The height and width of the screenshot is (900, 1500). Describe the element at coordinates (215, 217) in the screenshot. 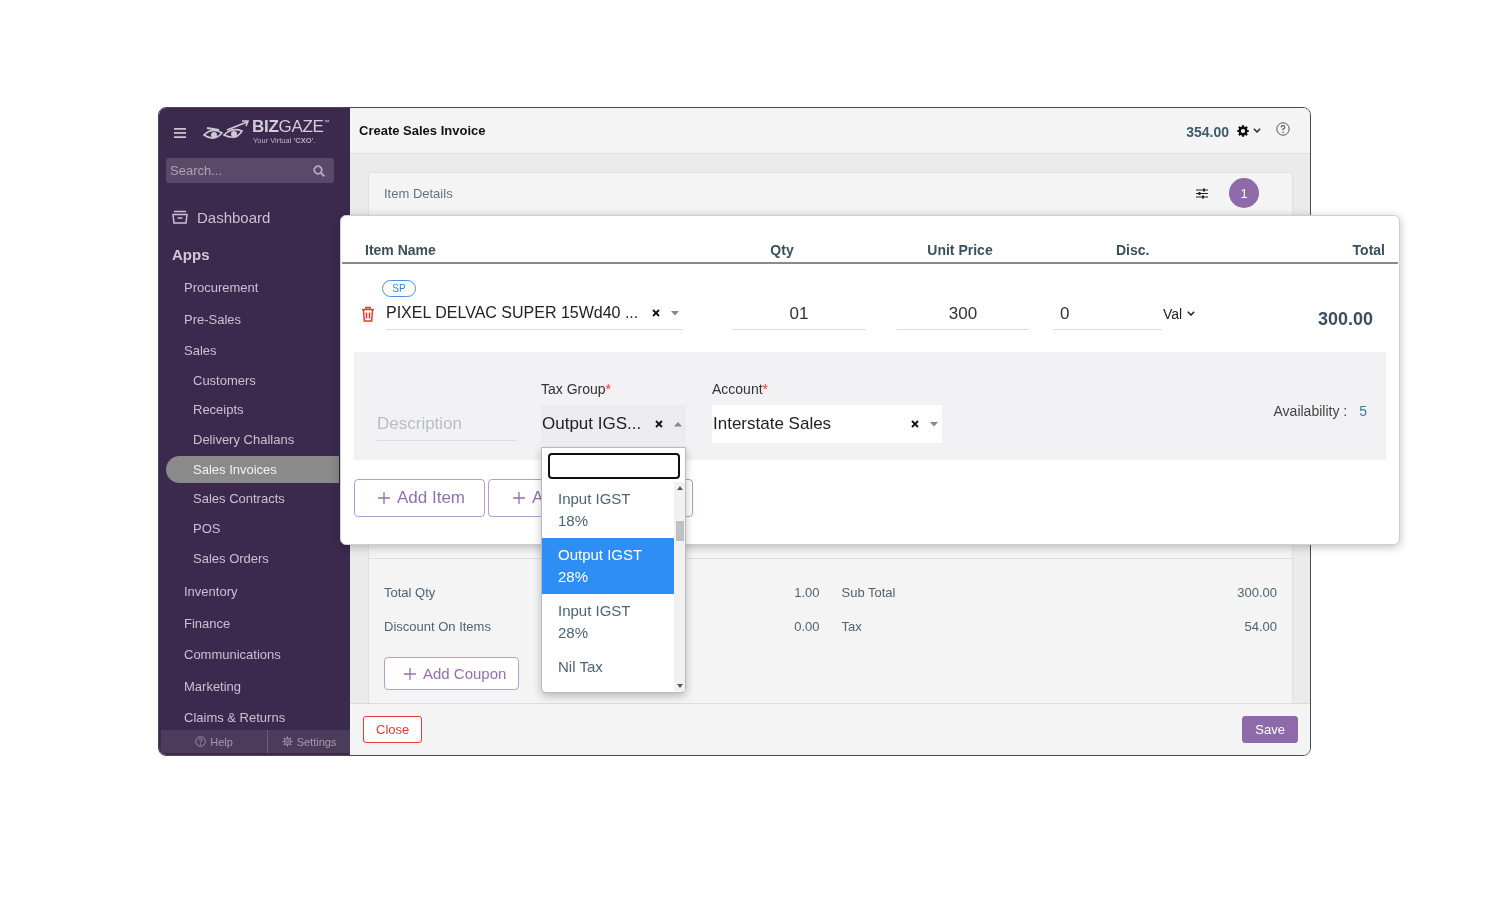

I see `dashboard-link: Dashboard` at that location.